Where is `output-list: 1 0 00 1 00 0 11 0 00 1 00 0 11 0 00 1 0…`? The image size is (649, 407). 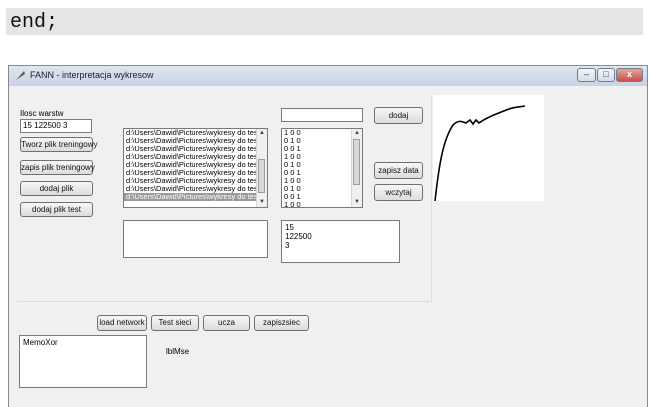
output-list: 1 0 00 1 00 0 11 0 00 1 00 0 11 0 00 1 0… is located at coordinates (322, 168).